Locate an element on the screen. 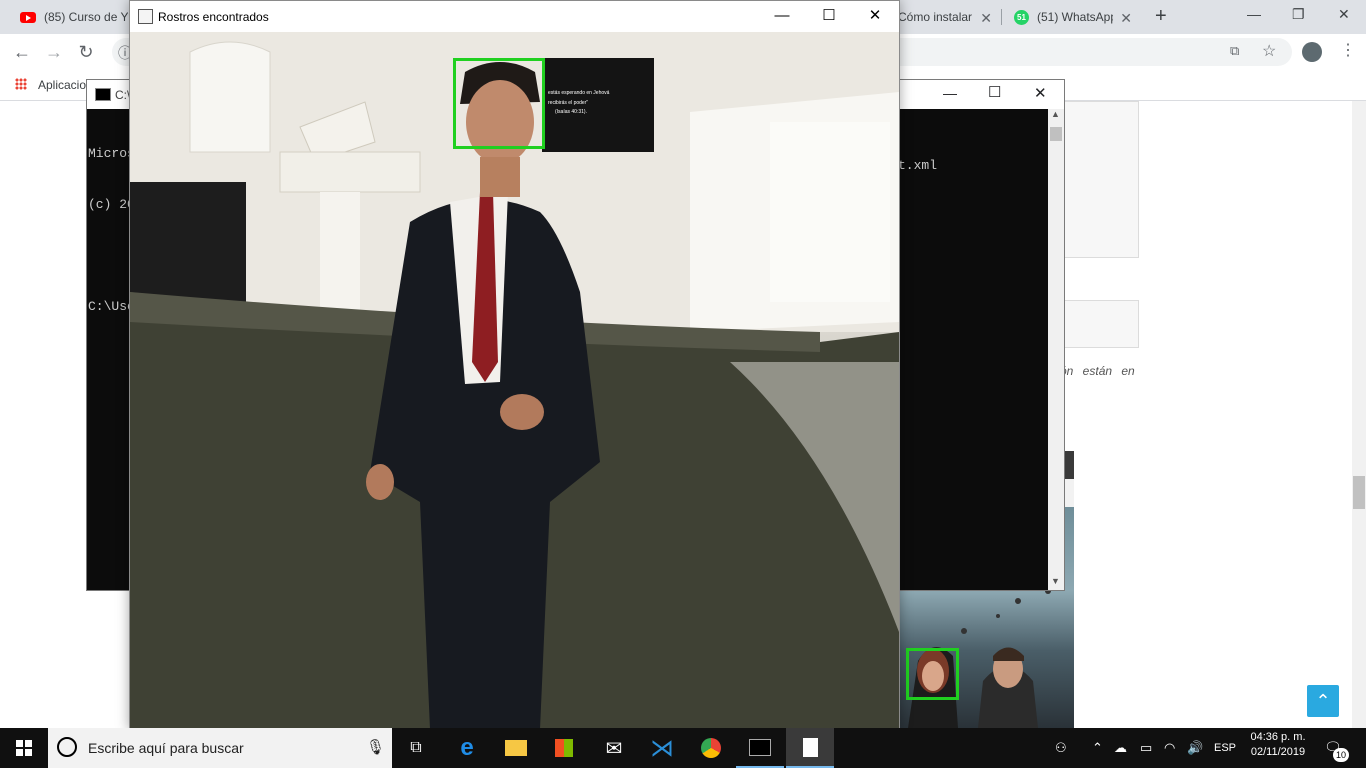  tab-label: Cómo instalar is located at coordinates (935, 17).